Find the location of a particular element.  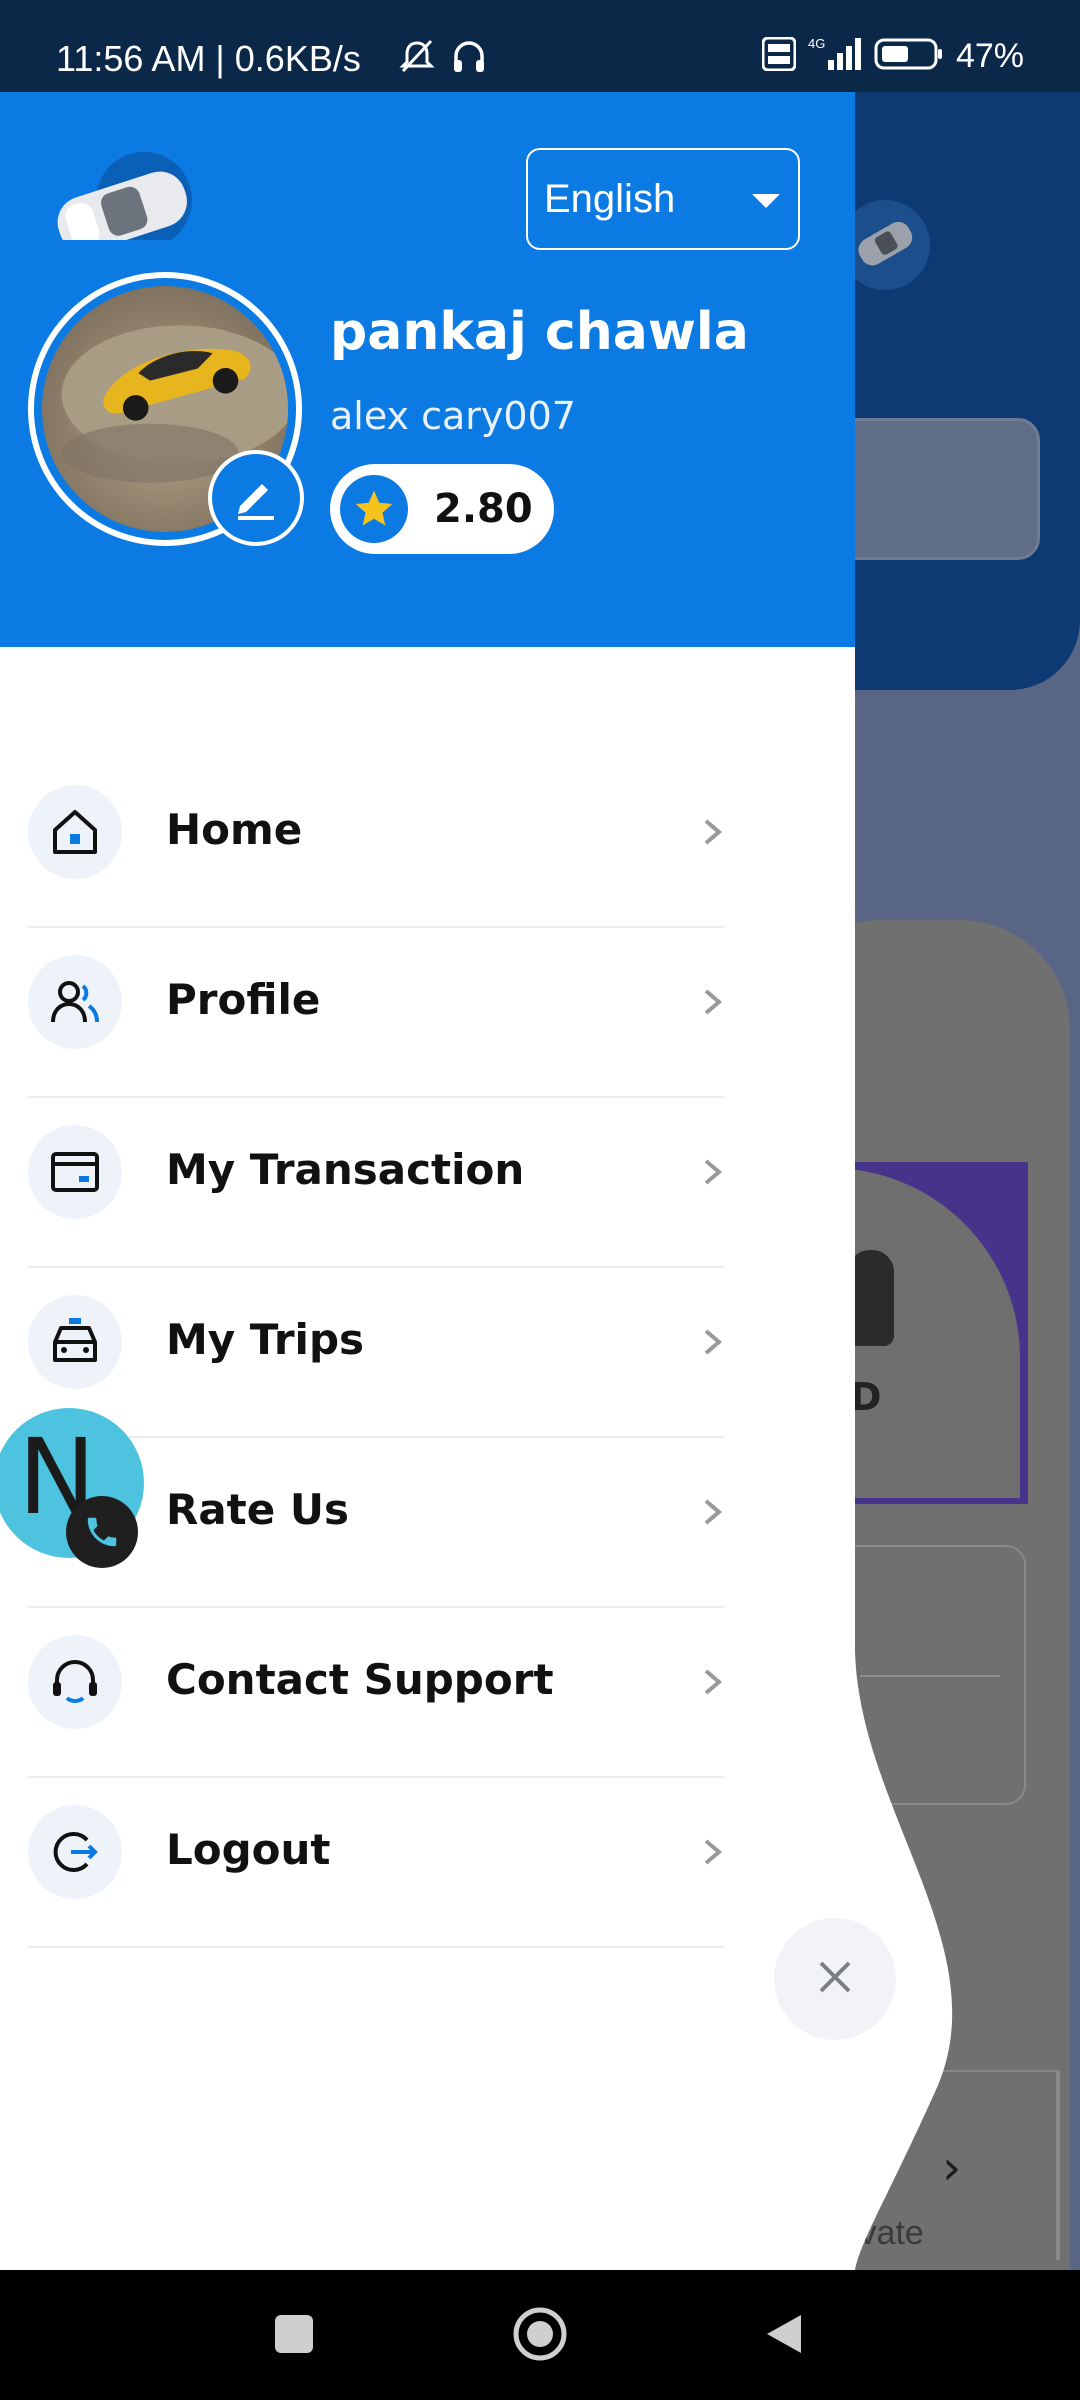

user-handle: alex cary007 is located at coordinates (453, 416).